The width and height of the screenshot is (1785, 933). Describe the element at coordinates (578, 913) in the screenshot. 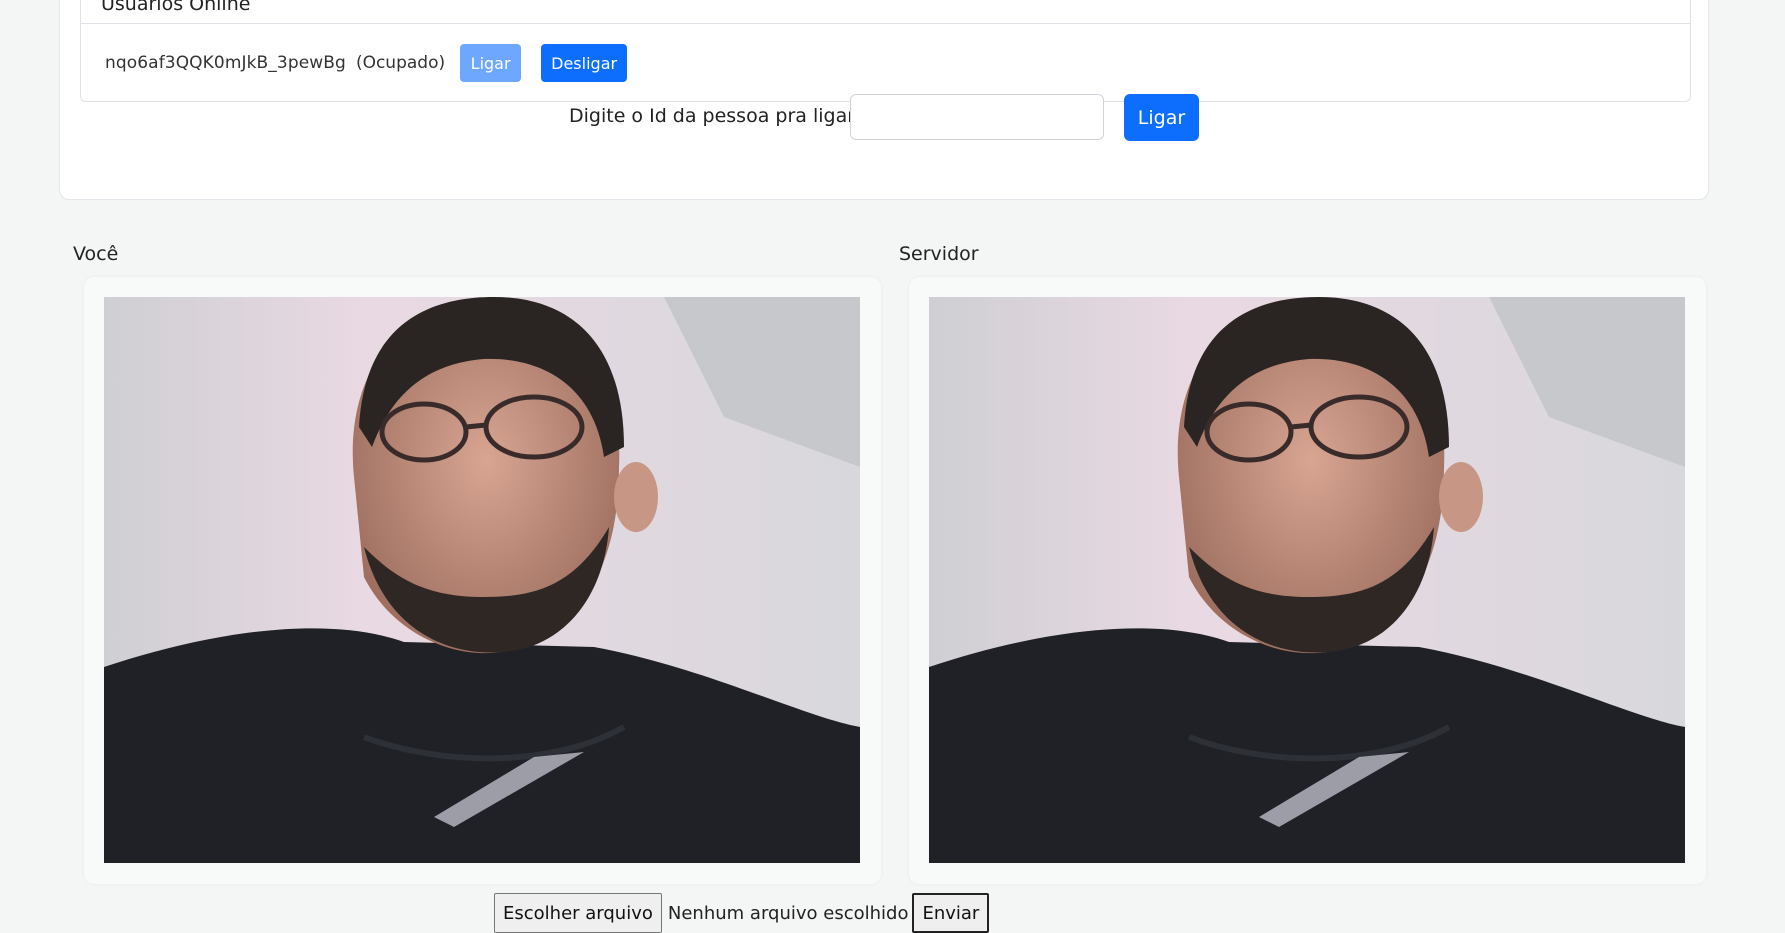

I see `choose-file-button: Escolher arquivo` at that location.